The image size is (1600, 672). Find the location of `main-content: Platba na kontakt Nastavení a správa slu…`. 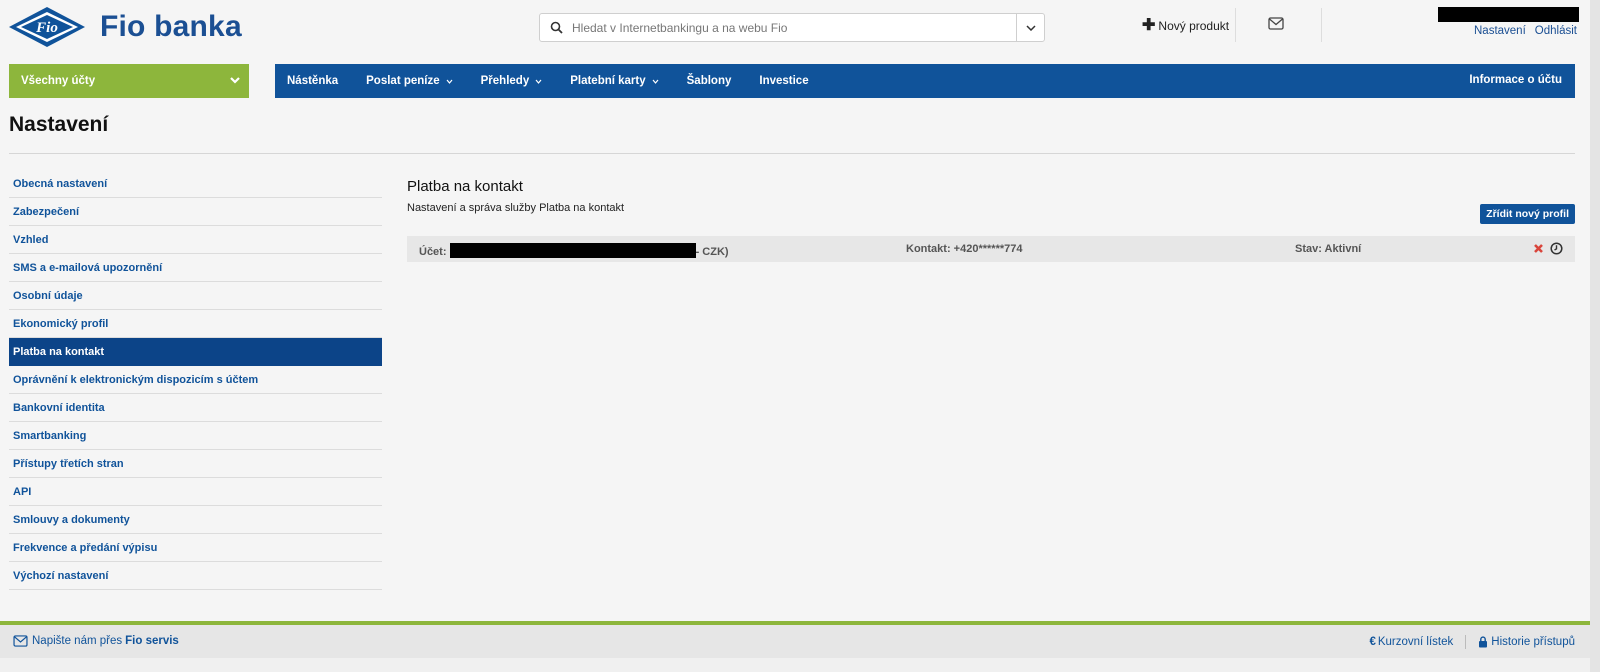

main-content: Platba na kontakt Nastavení a správa slu… is located at coordinates (991, 220).